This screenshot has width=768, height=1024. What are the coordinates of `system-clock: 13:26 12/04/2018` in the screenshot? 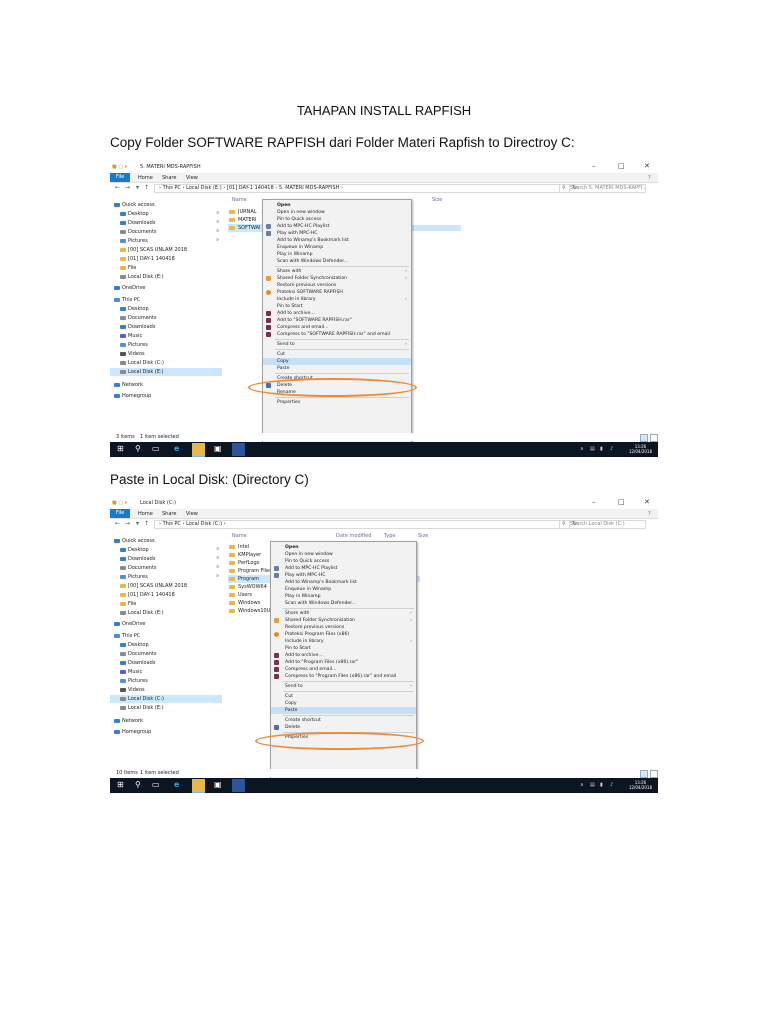 It's located at (640, 449).